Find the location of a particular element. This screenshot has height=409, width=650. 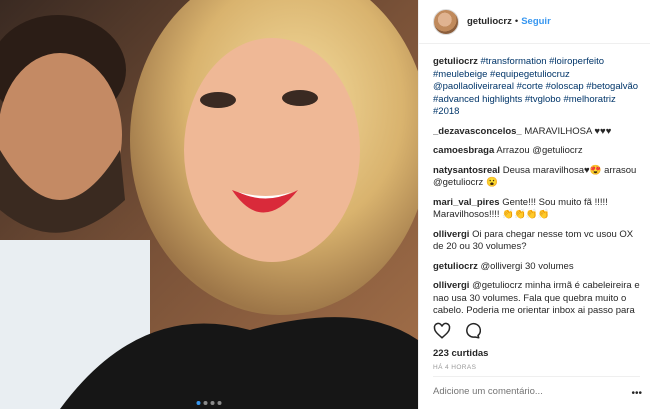

comment-text: MARAVILHOSA ♥♥♥ is located at coordinates (568, 131).